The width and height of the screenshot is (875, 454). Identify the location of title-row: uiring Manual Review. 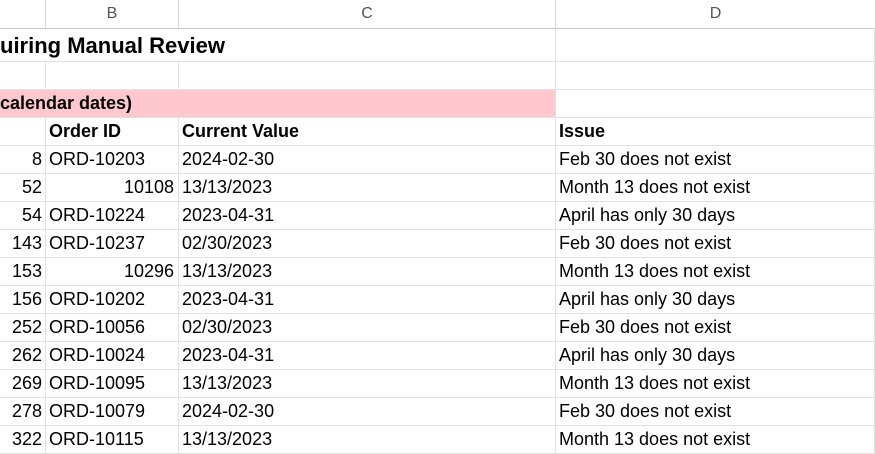
(437, 45).